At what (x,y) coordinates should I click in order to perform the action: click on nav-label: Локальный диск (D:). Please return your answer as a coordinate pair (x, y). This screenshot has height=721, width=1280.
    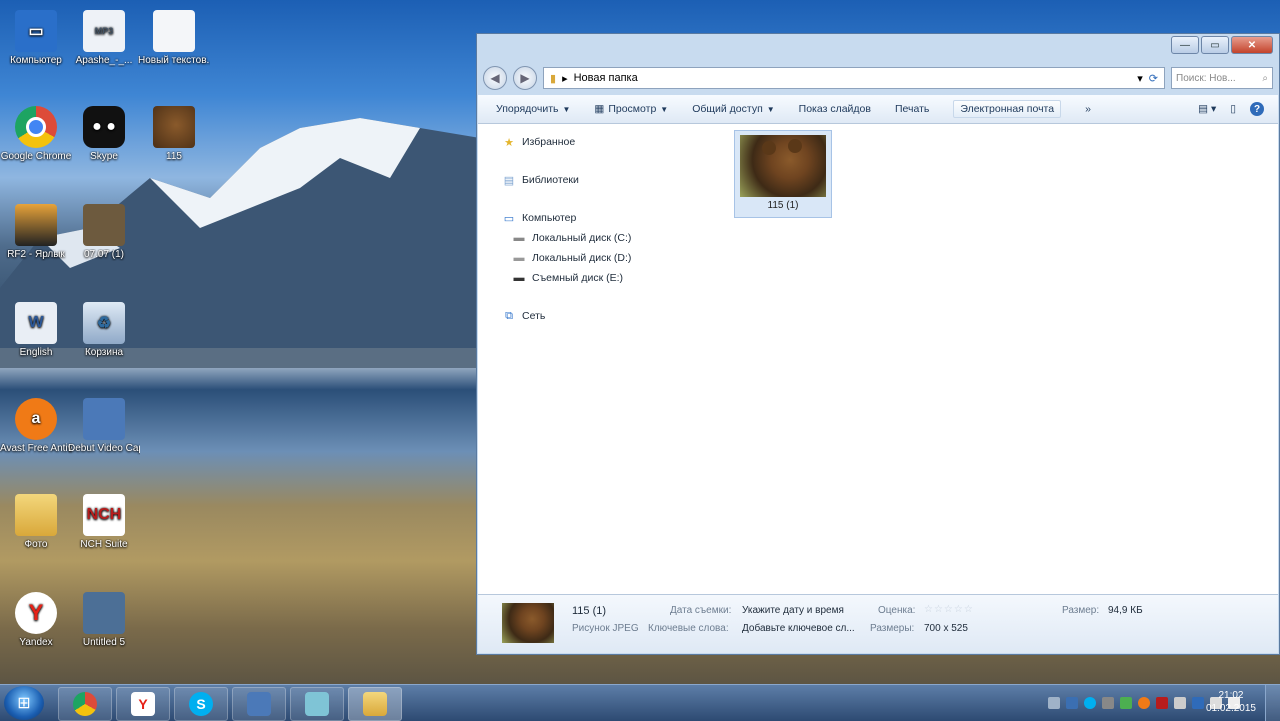
    Looking at the image, I should click on (582, 258).